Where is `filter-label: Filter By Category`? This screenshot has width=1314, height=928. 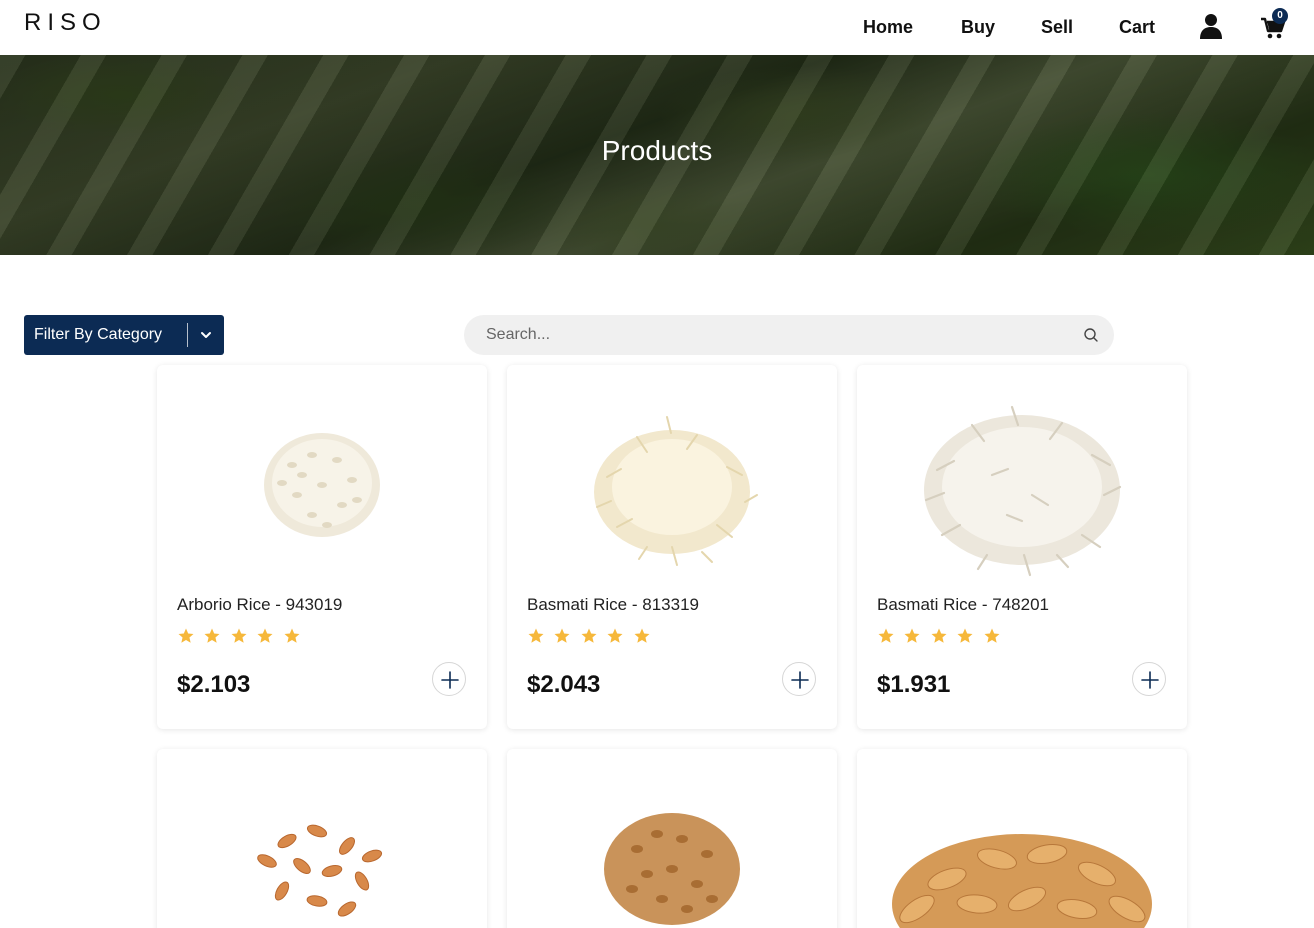 filter-label: Filter By Category is located at coordinates (98, 334).